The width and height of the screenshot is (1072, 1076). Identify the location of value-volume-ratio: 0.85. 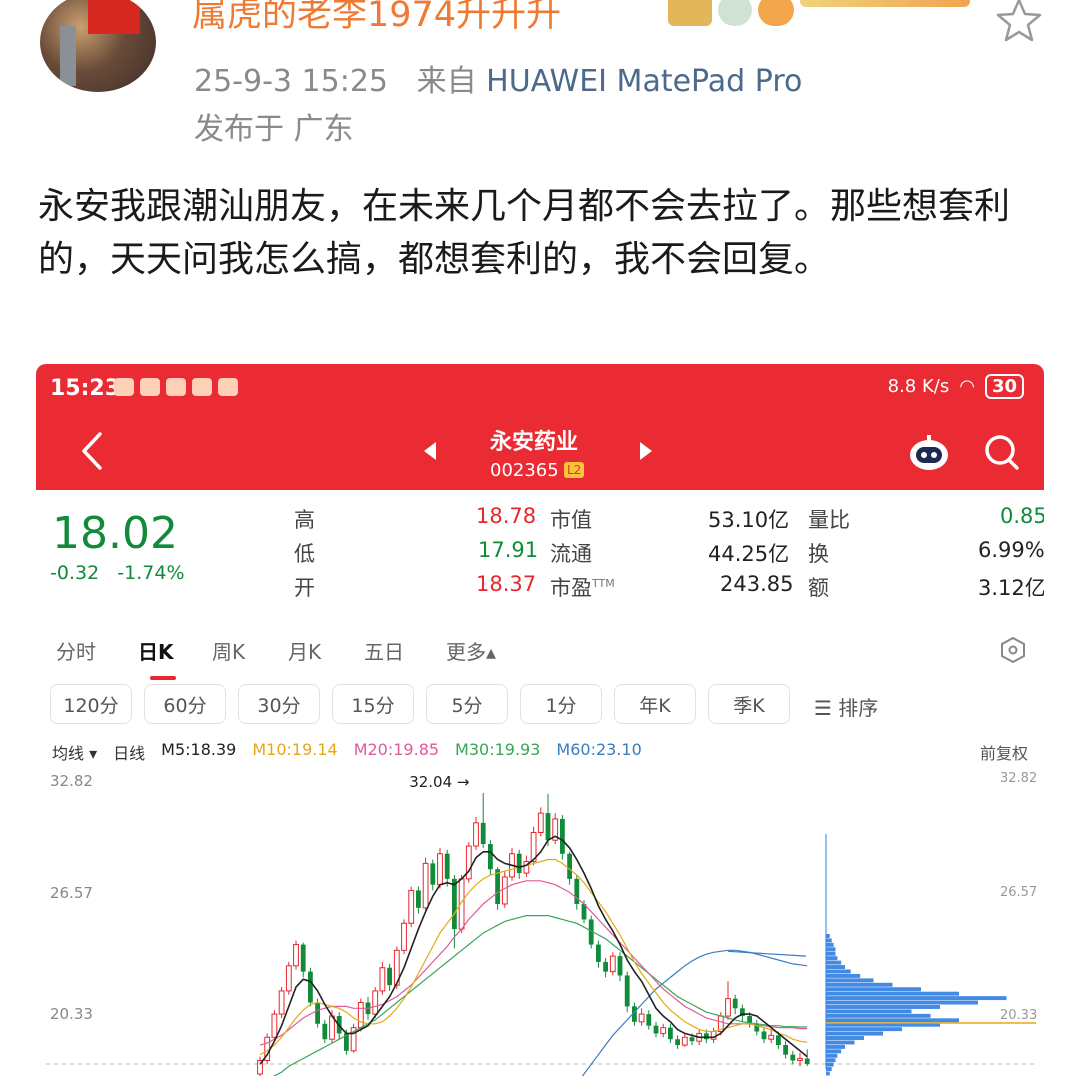
(1022, 516).